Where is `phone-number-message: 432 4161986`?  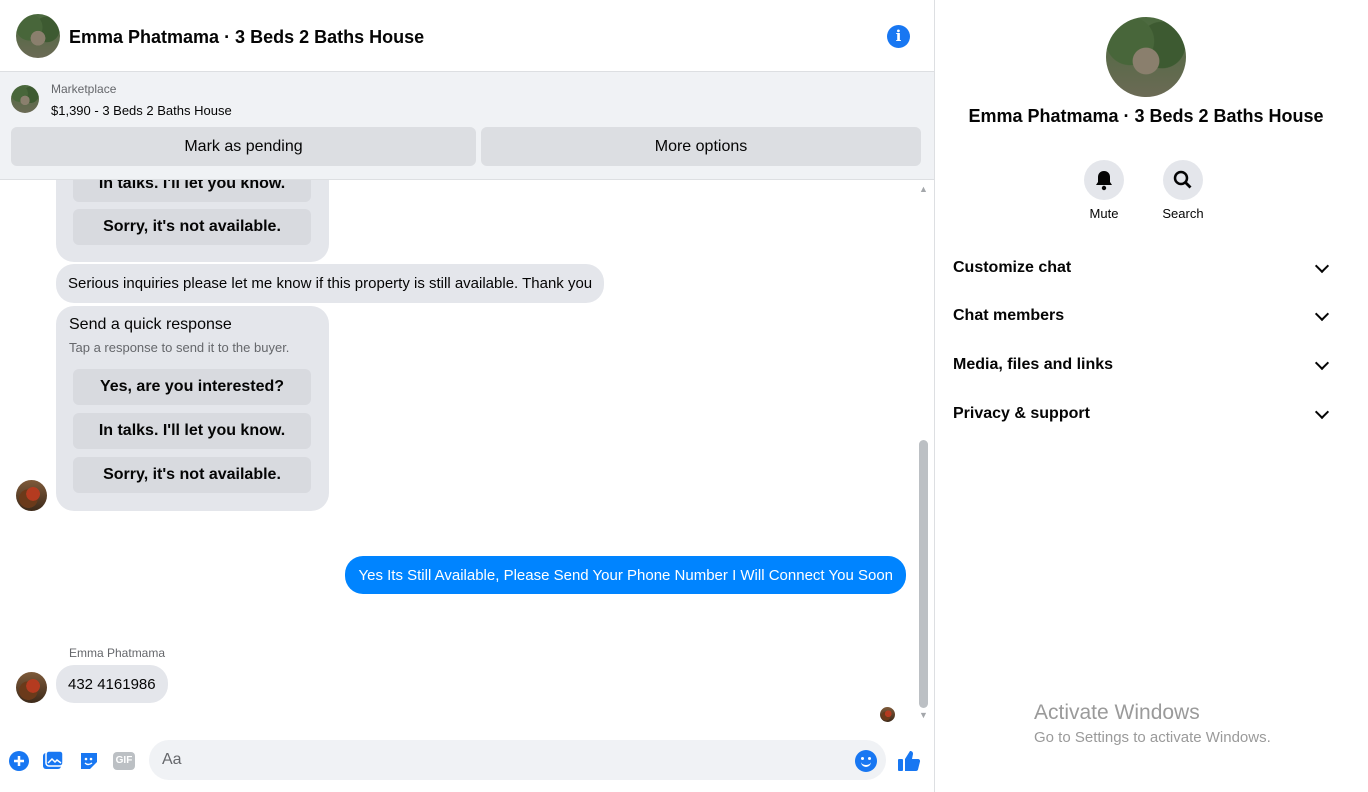
phone-number-message: 432 4161986 is located at coordinates (112, 684).